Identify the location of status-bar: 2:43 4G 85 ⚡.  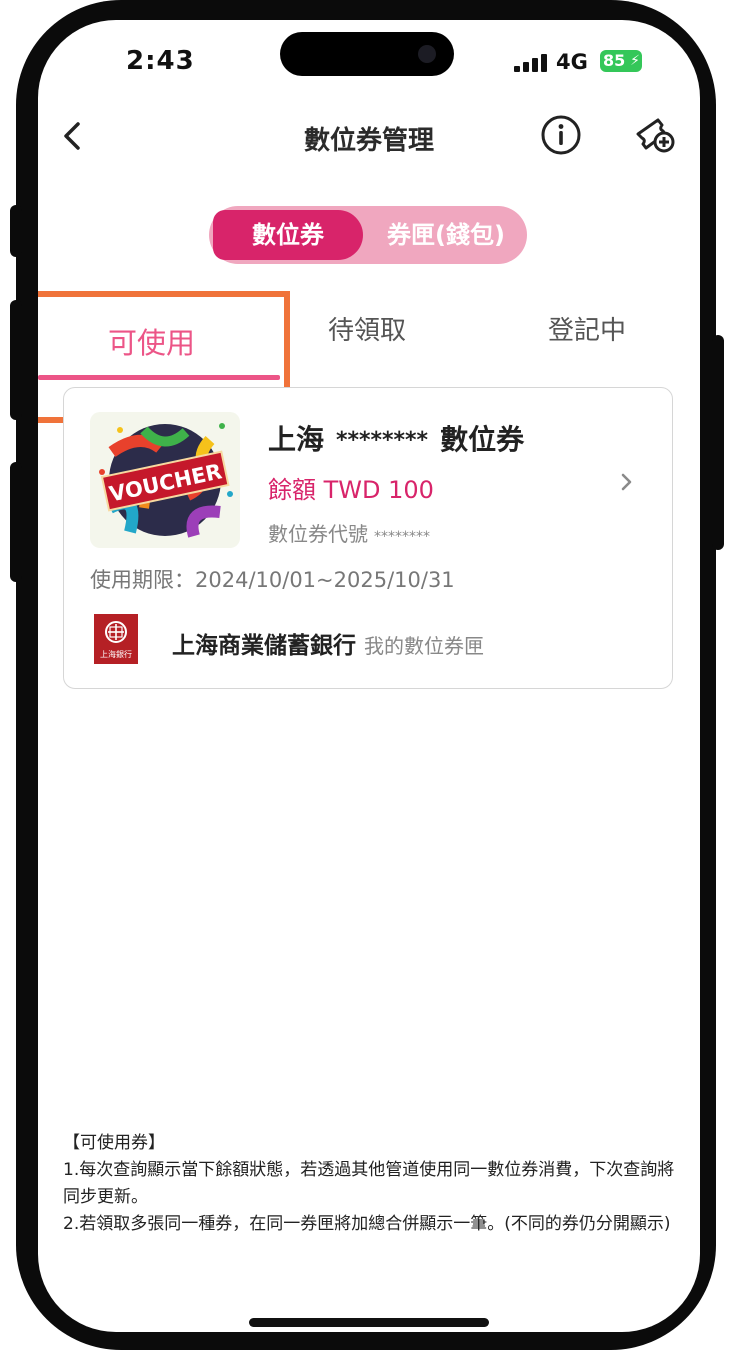
(369, 65).